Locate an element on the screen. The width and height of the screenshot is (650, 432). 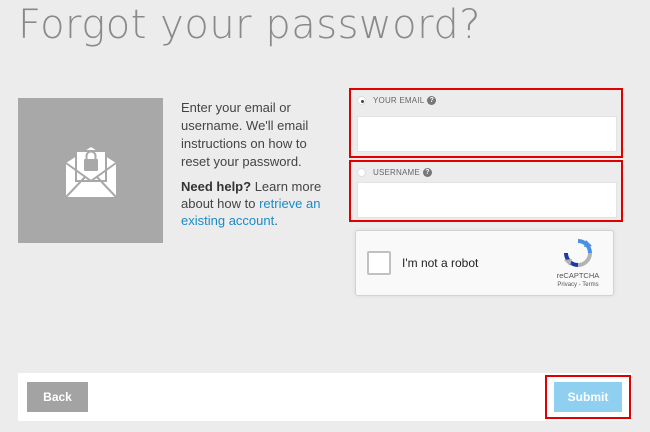
username-field-group: USERNAME ? is located at coordinates (486, 191).